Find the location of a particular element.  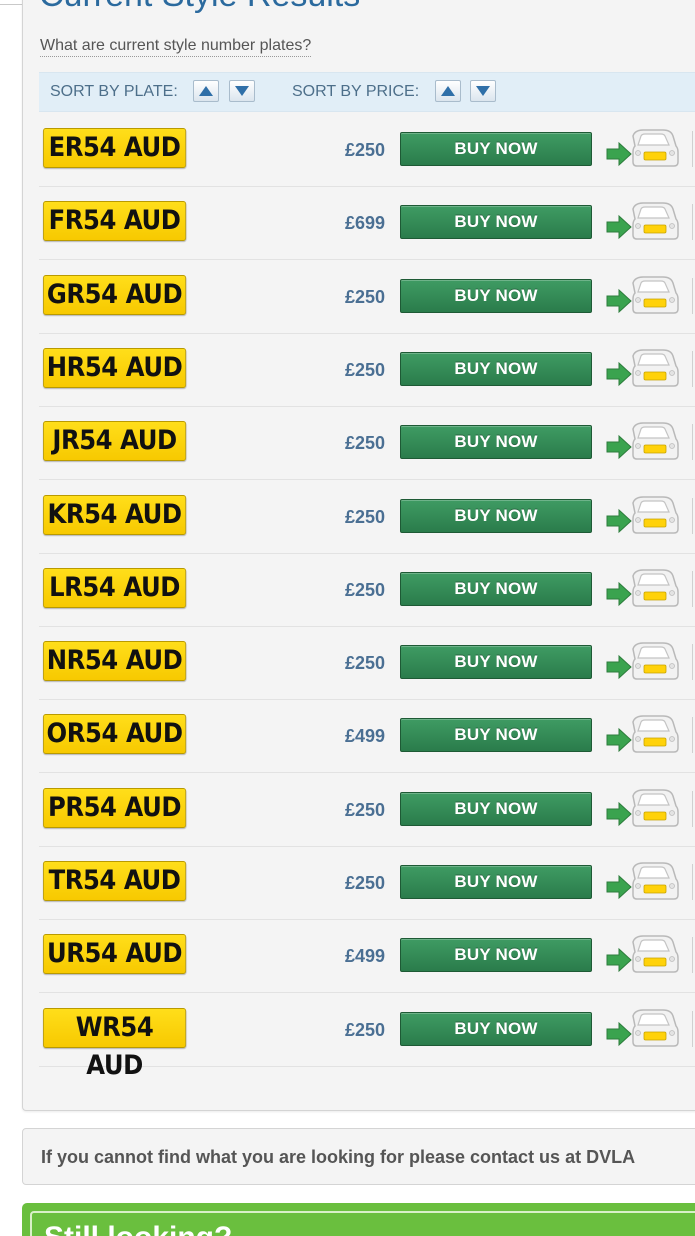

result-row: UR54 AUD £499 BUY NOW is located at coordinates (367, 956).